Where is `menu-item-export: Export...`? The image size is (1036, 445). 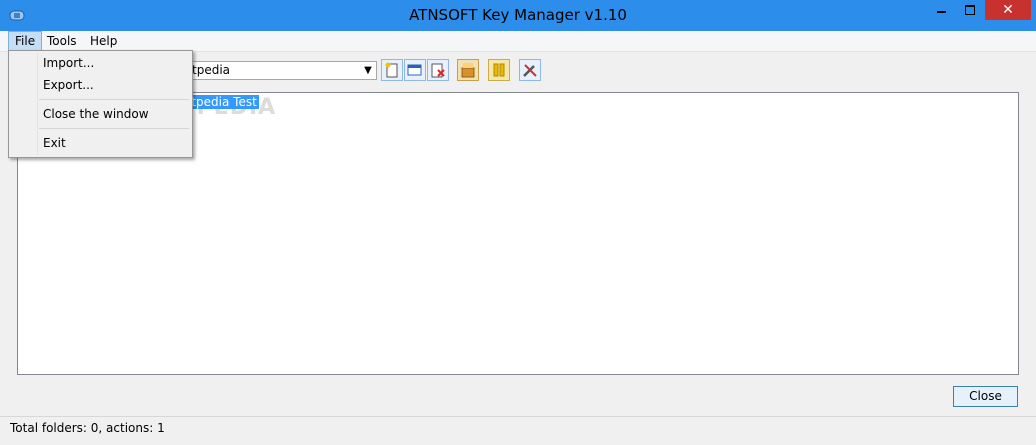
menu-item-export: Export... is located at coordinates (68, 85).